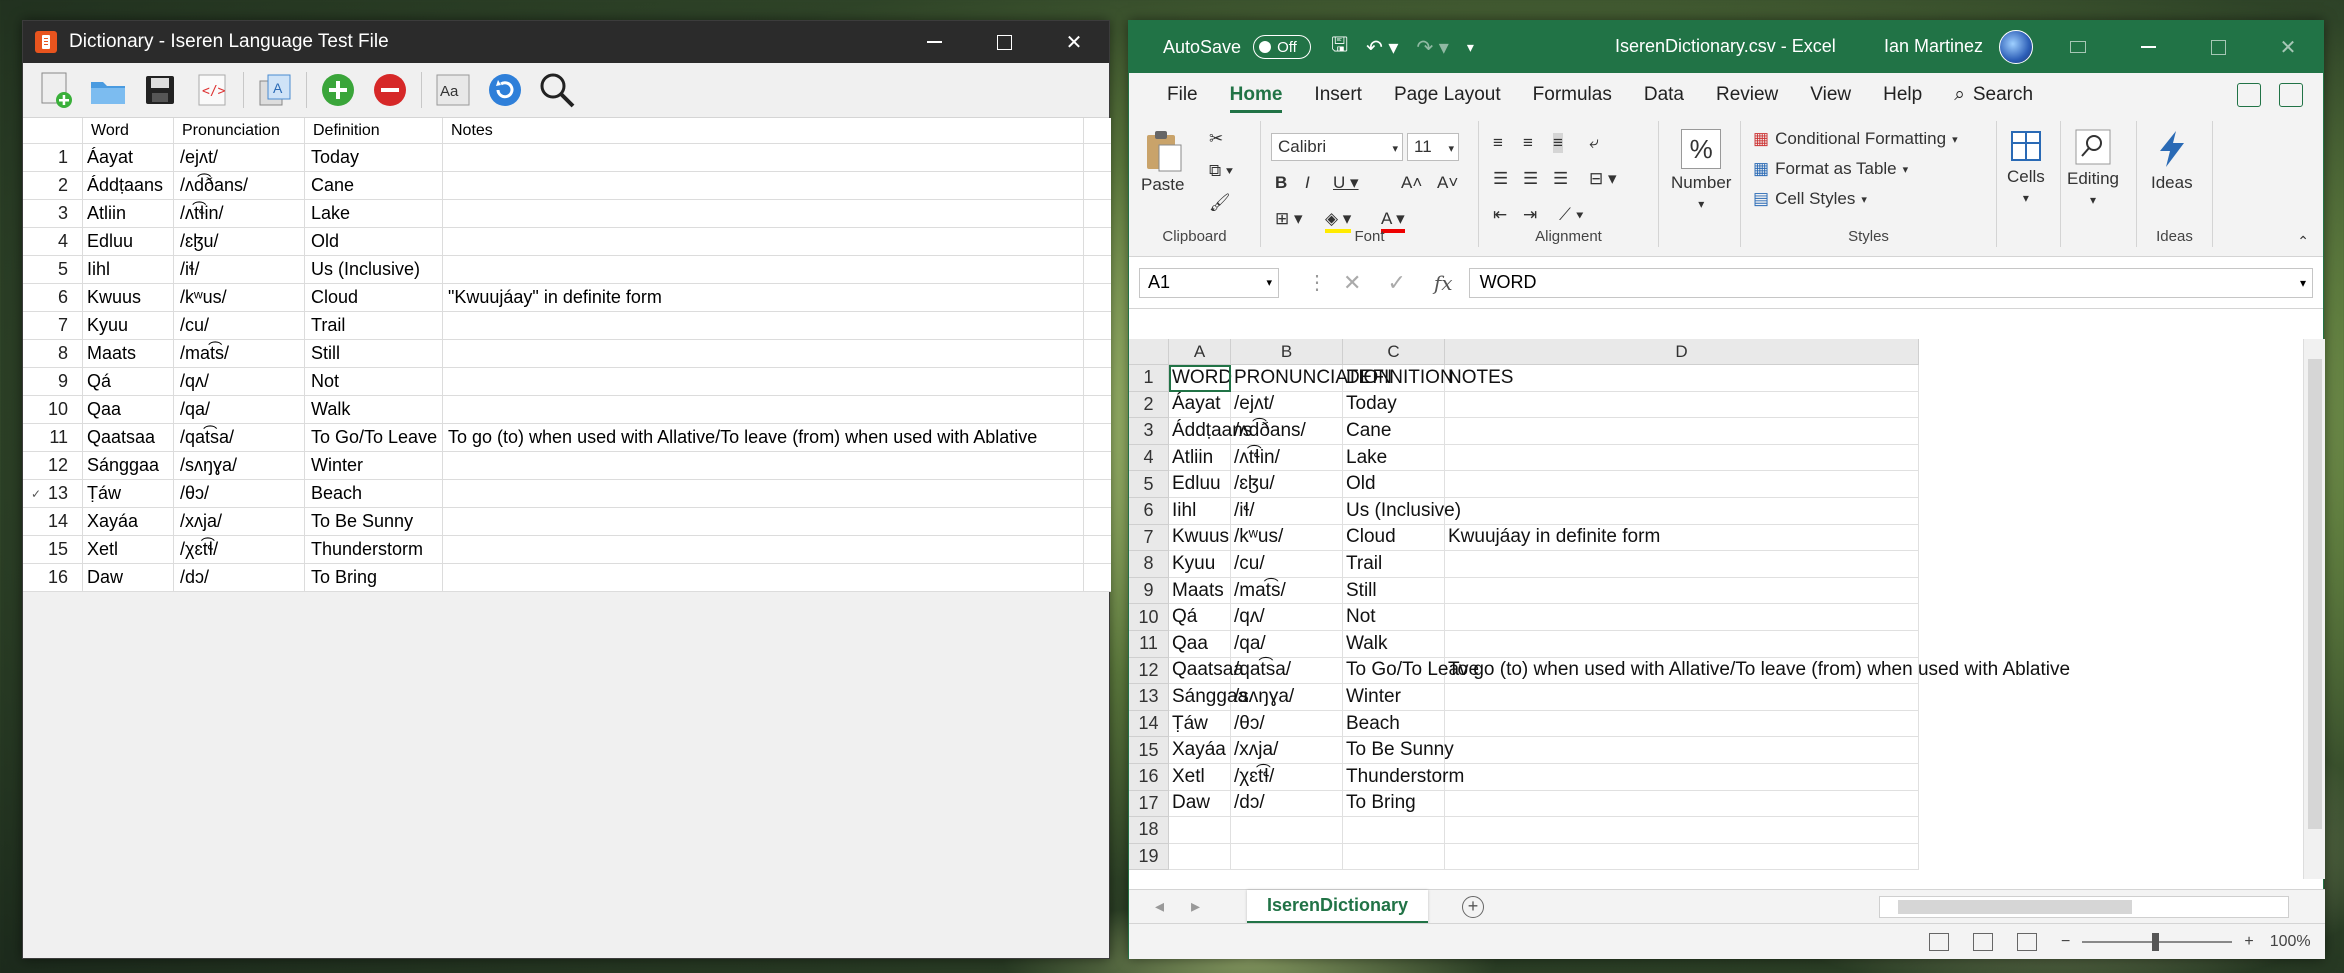 The image size is (2344, 973). What do you see at coordinates (390, 90) in the screenshot?
I see `remove-entry-button` at bounding box center [390, 90].